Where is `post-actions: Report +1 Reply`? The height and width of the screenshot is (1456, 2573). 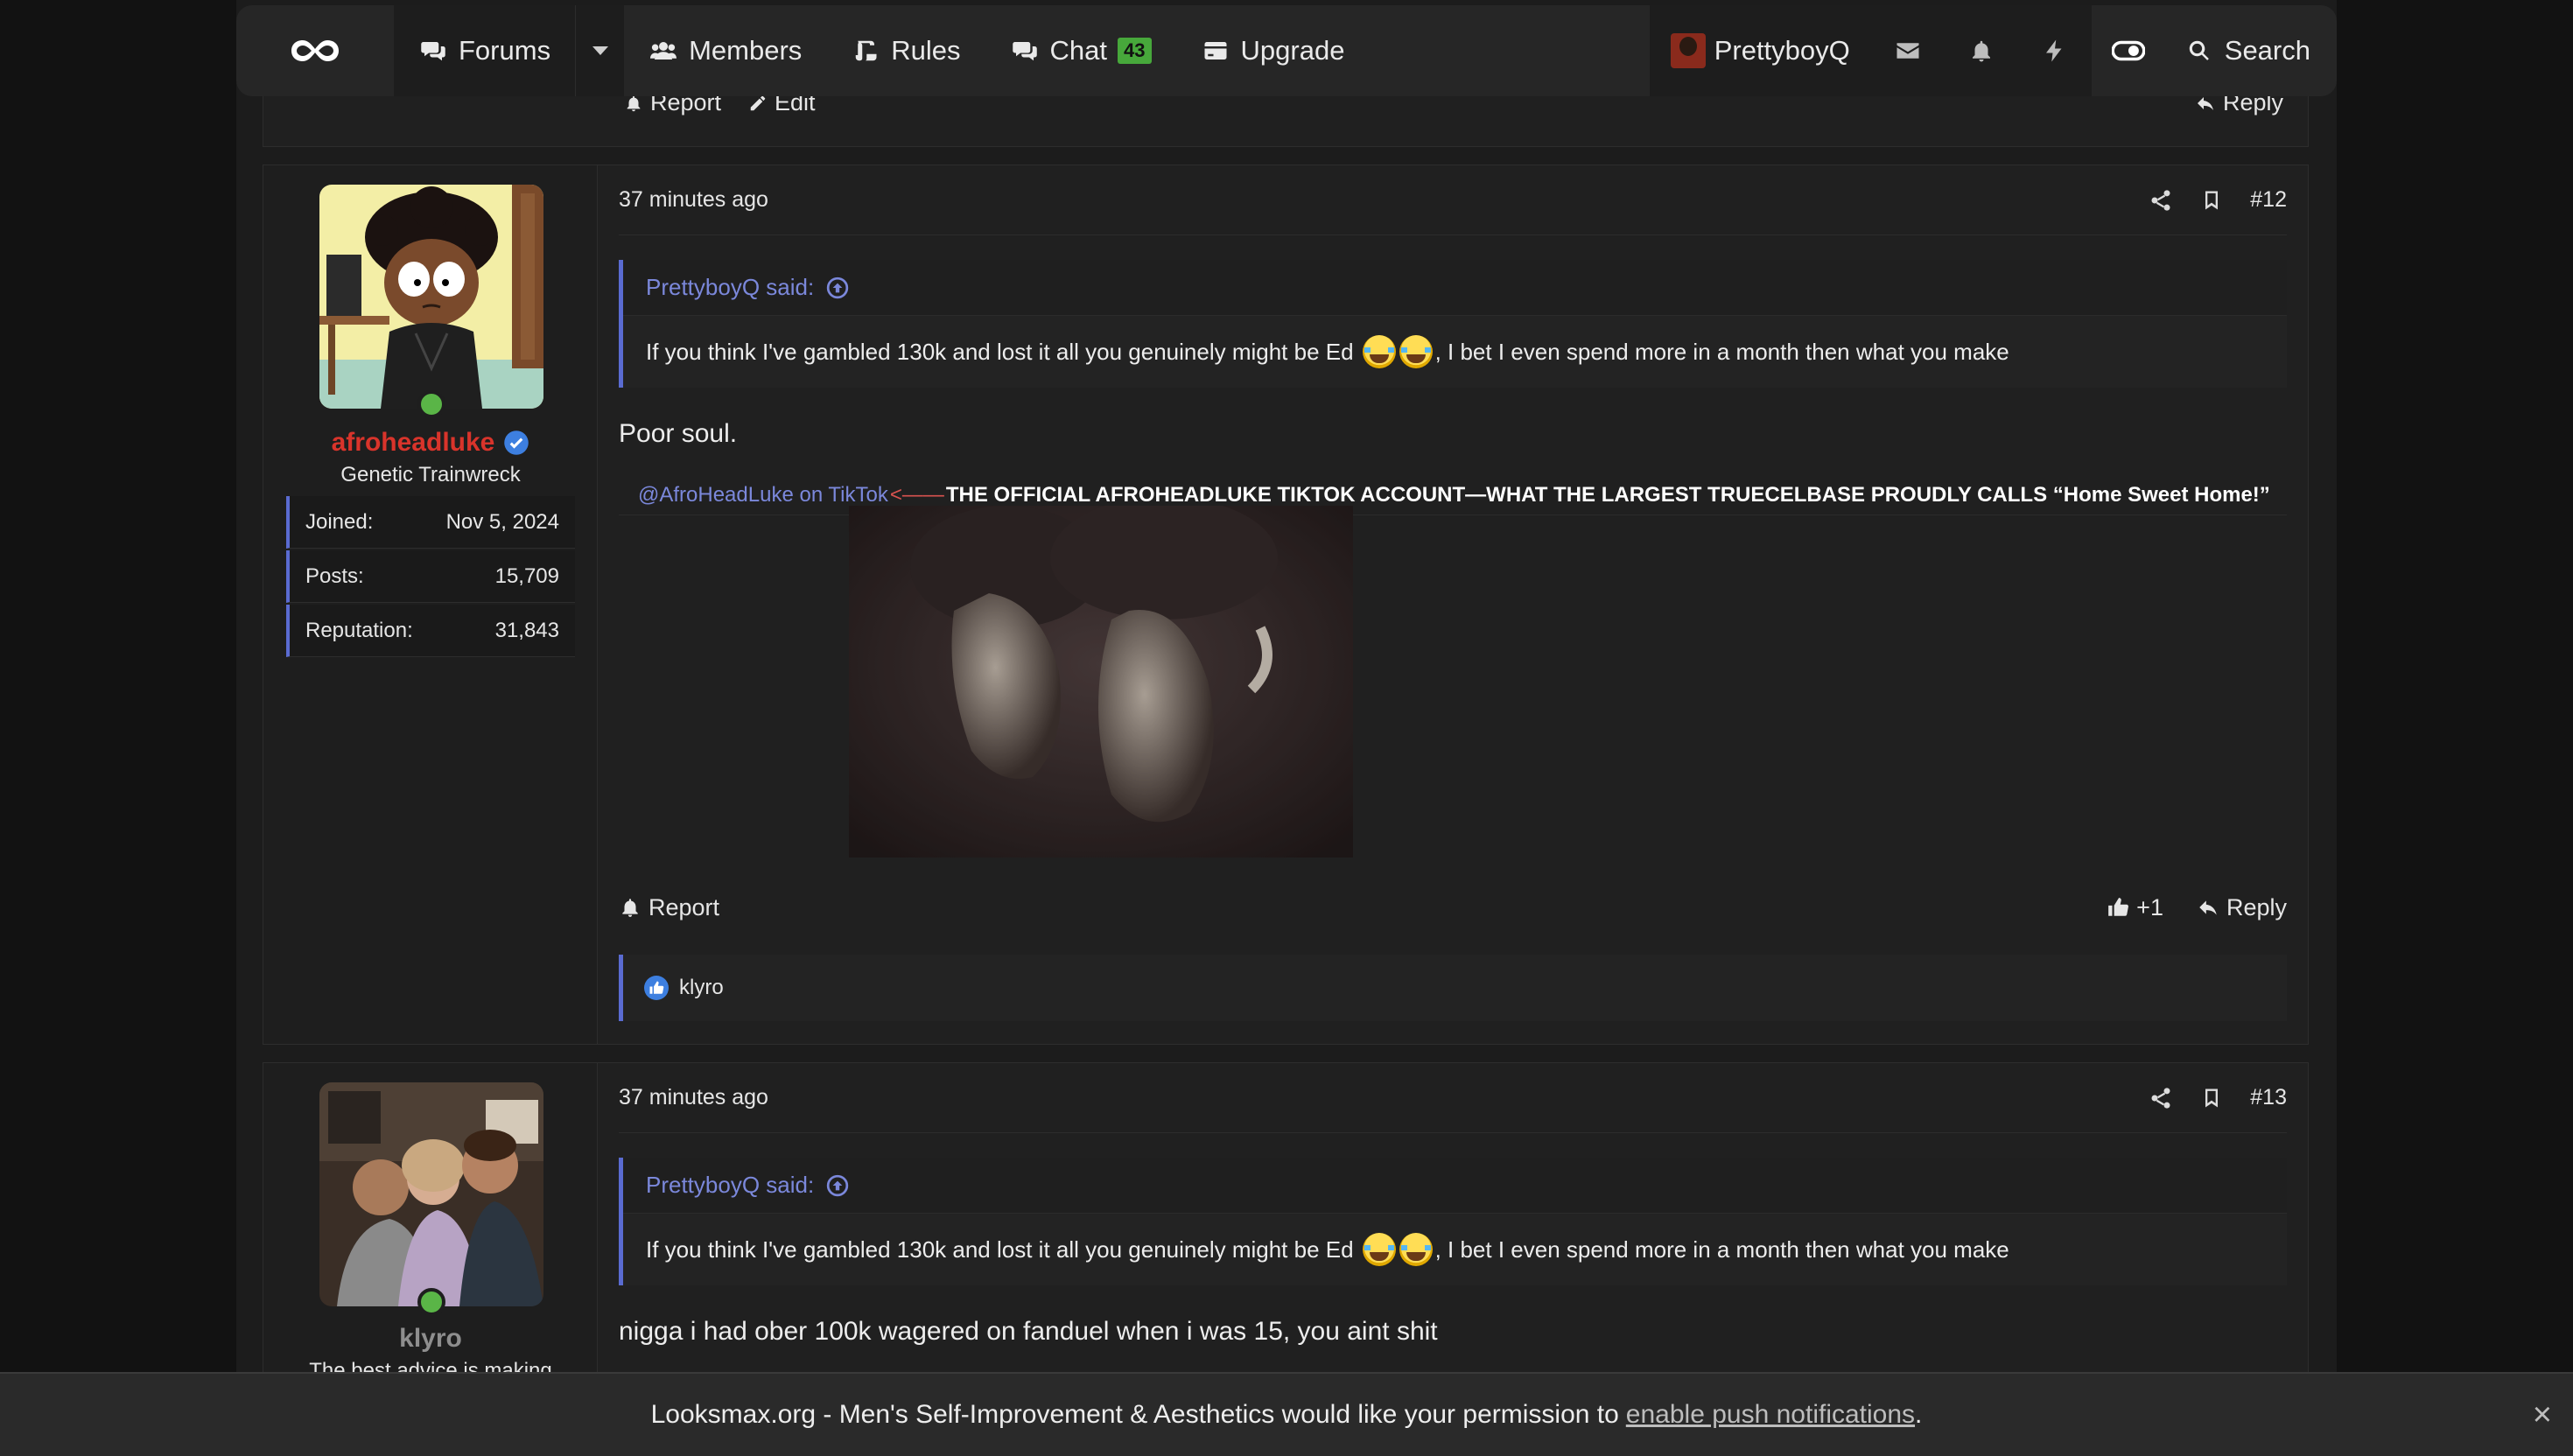
post-actions: Report +1 Reply is located at coordinates (1453, 907).